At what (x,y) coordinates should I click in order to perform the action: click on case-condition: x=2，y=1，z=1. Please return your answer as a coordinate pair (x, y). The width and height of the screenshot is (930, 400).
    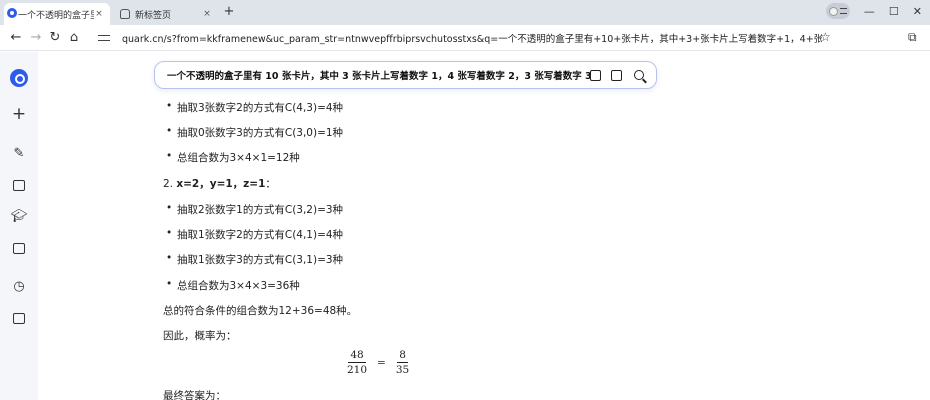
    Looking at the image, I should click on (221, 184).